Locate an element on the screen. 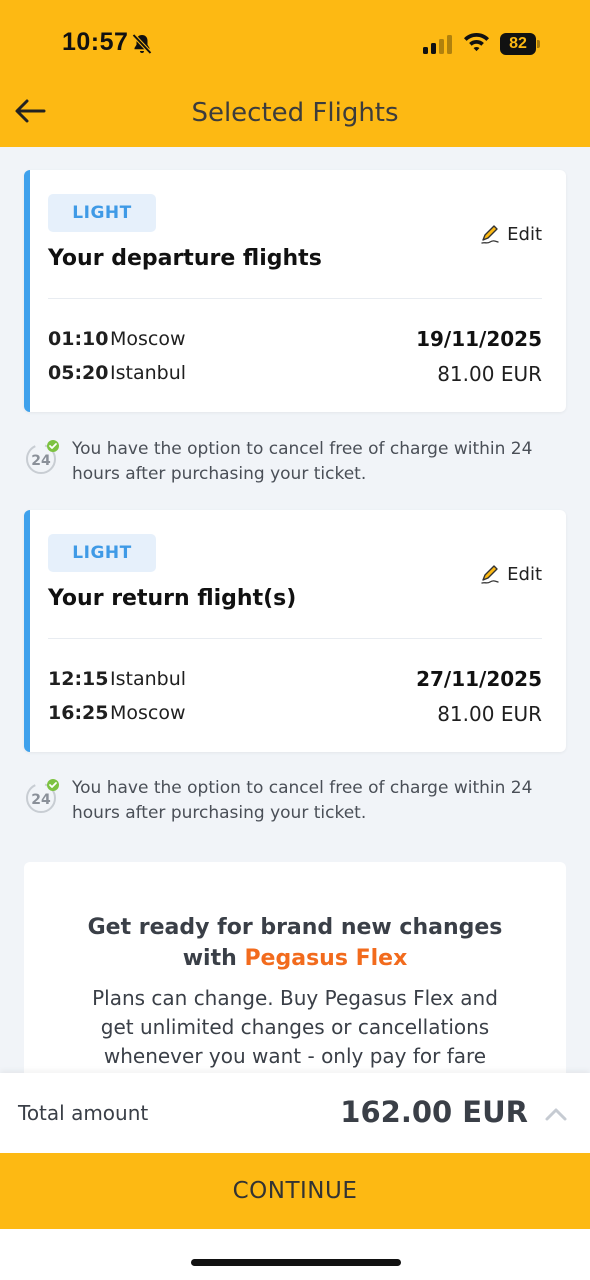 The width and height of the screenshot is (590, 1280). flex-title-line1: Get ready for brand new changes is located at coordinates (295, 927).